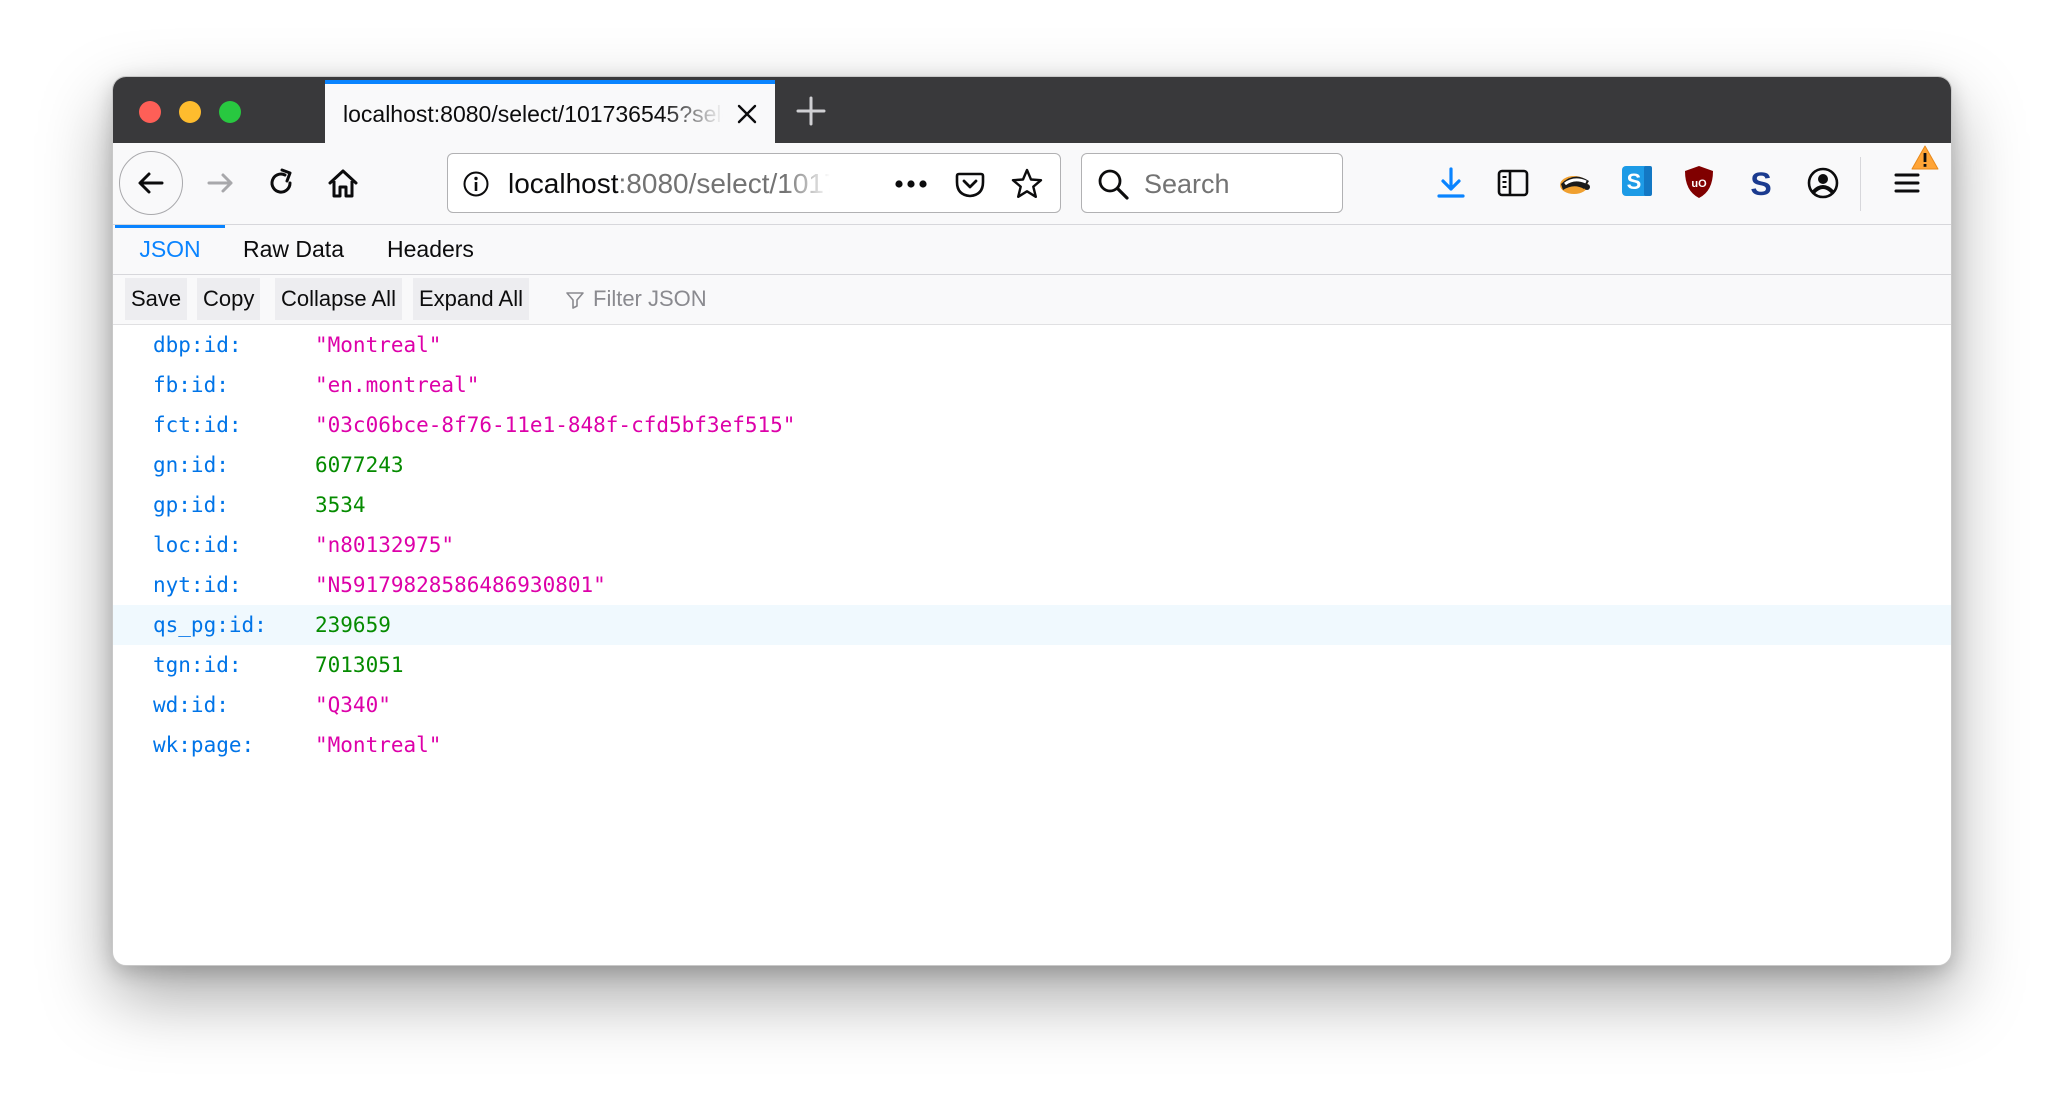 The width and height of the screenshot is (2050, 1108). I want to click on tab-headers: Headers, so click(430, 249).